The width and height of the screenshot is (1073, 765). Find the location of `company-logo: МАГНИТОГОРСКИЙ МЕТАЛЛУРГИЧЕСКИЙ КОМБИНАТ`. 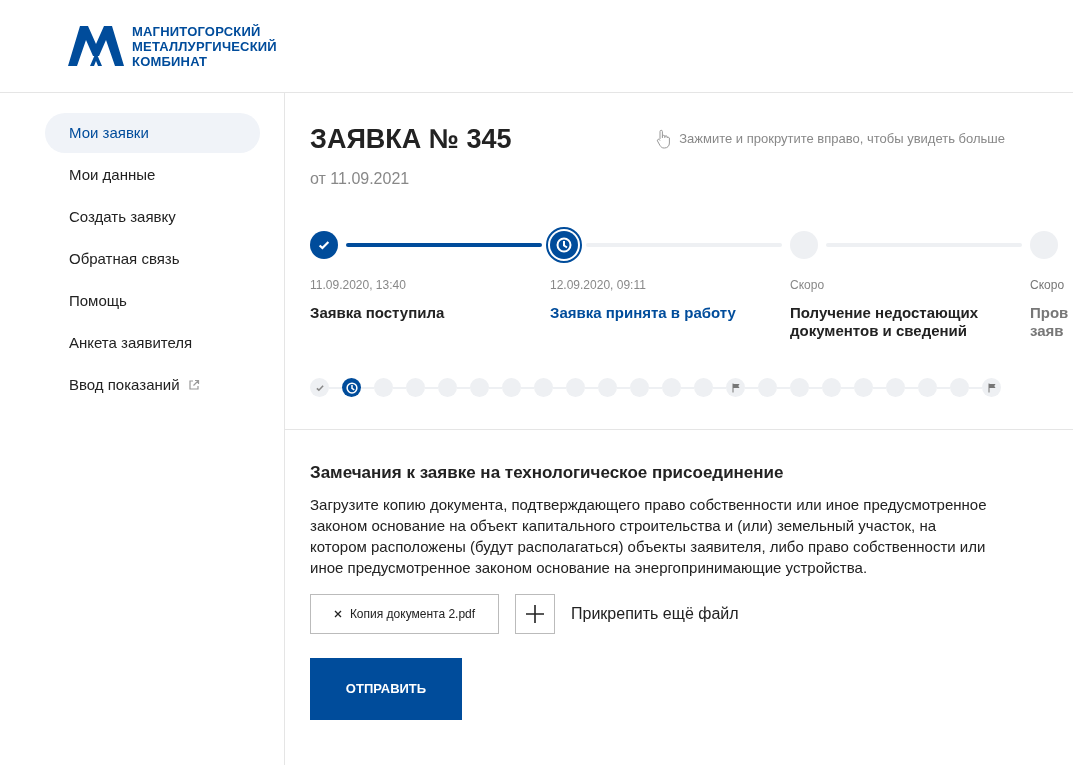

company-logo: МАГНИТОГОРСКИЙ МЕТАЛЛУРГИЧЕСКИЙ КОМБИНАТ is located at coordinates (172, 46).